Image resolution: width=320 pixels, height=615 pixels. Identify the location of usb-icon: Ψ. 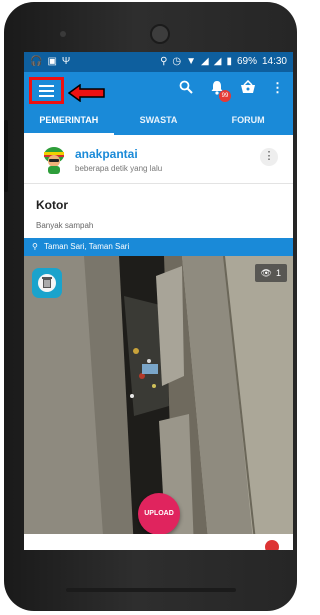
(66, 61).